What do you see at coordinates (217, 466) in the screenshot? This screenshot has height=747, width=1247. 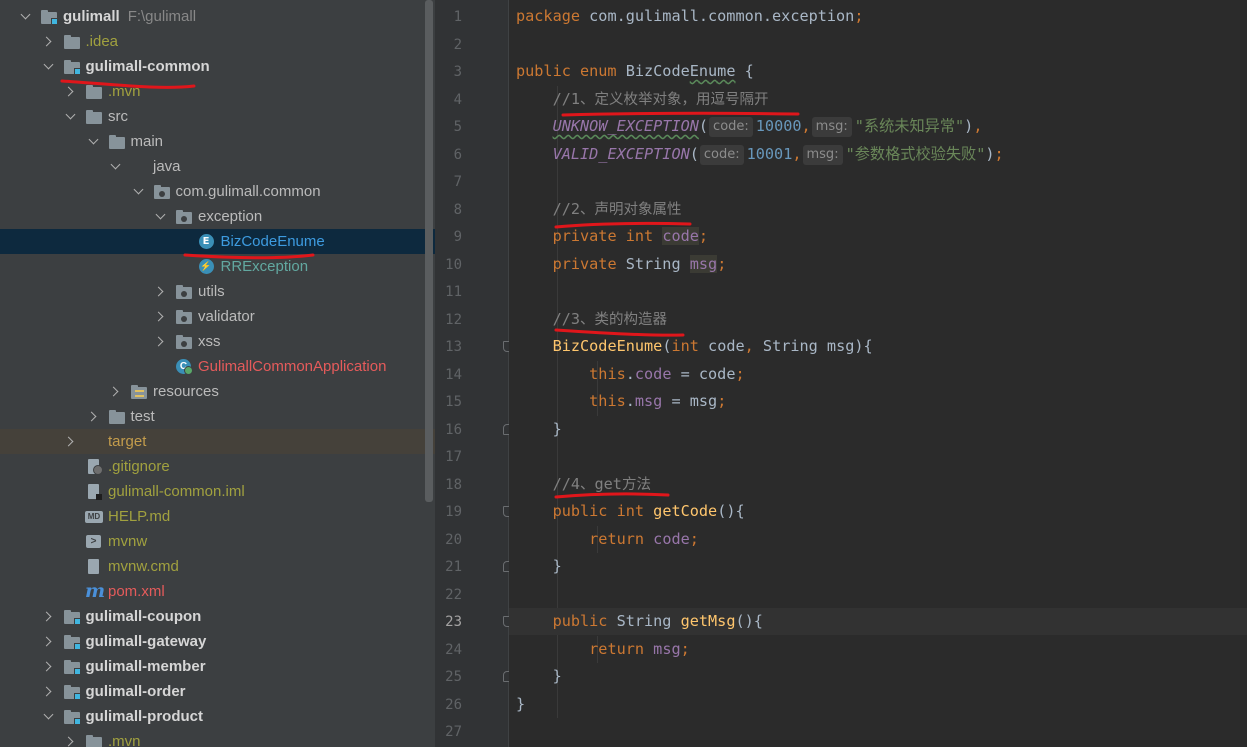 I see `tree-item: .gitignore` at bounding box center [217, 466].